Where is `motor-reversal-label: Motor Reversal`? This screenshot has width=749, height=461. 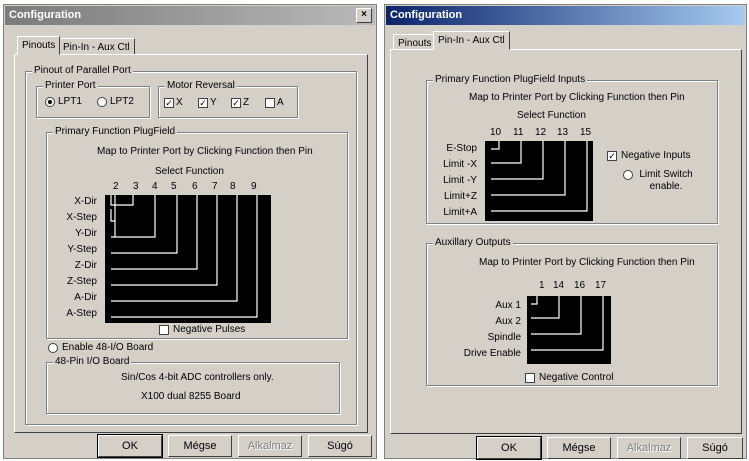
motor-reversal-label: Motor Reversal is located at coordinates (201, 85).